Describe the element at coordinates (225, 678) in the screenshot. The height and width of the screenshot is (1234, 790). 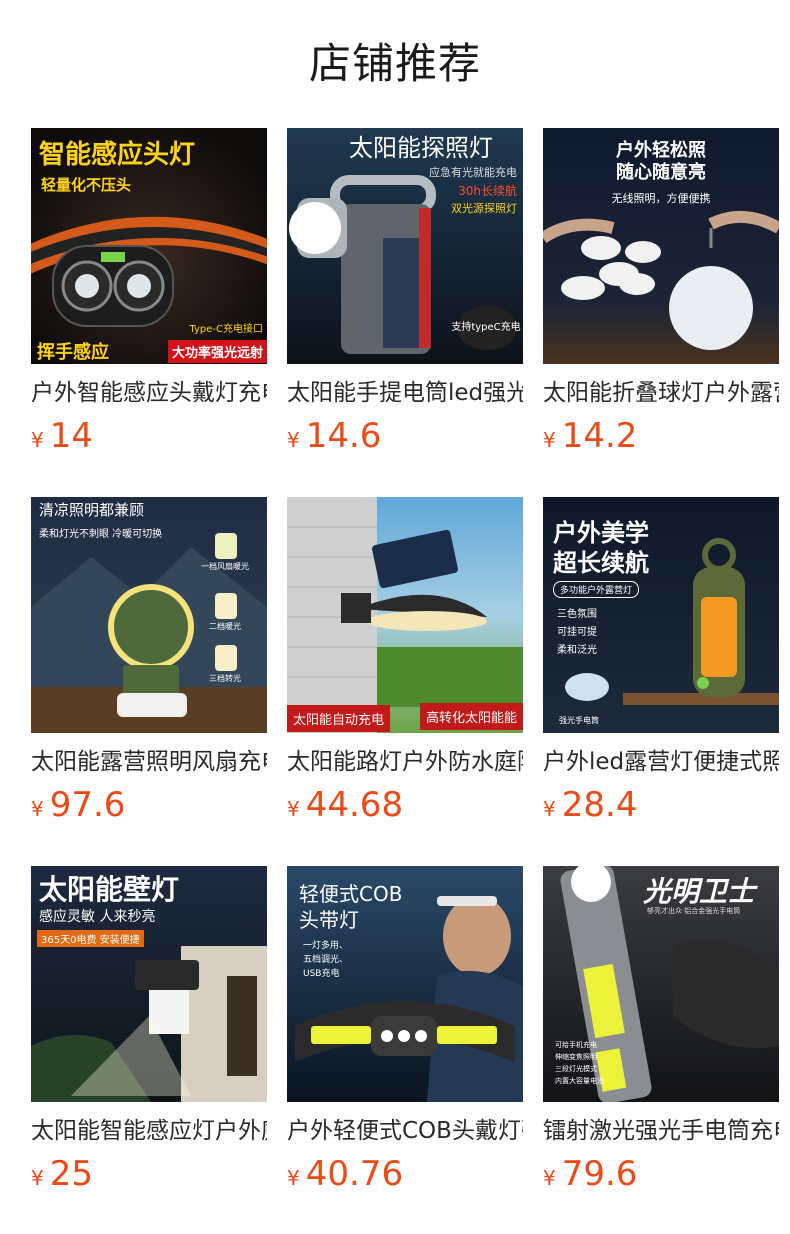
I see `image-note: 三档转光` at that location.